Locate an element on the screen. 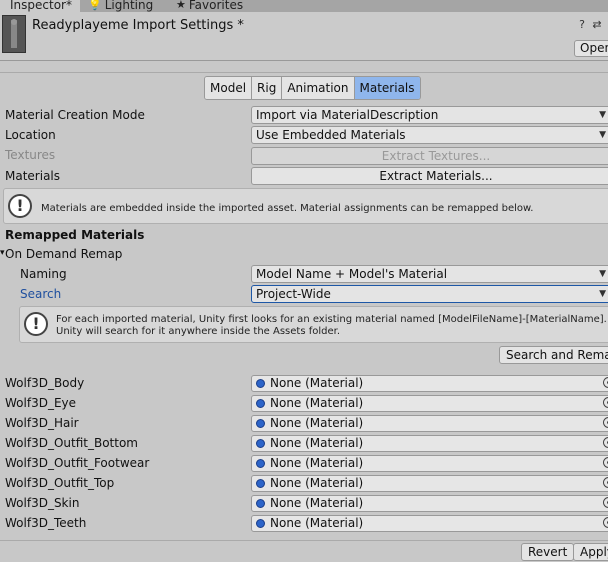  textures-label: Textures is located at coordinates (30, 155).